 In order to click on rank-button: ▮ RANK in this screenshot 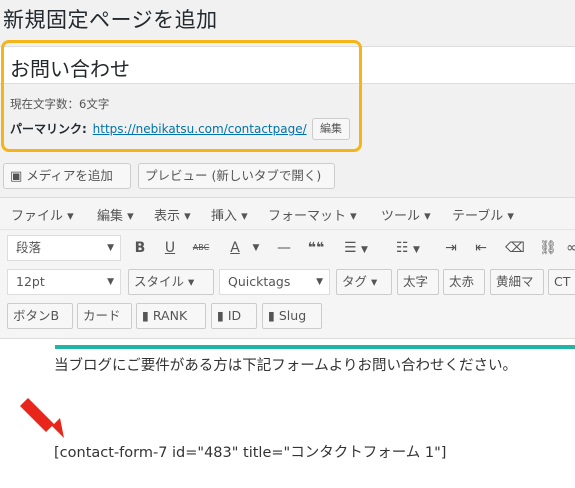, I will do `click(171, 316)`.